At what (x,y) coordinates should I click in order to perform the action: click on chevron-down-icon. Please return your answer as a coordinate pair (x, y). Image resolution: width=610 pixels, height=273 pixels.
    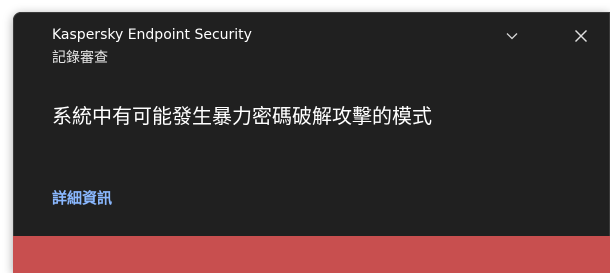
    Looking at the image, I should click on (512, 36).